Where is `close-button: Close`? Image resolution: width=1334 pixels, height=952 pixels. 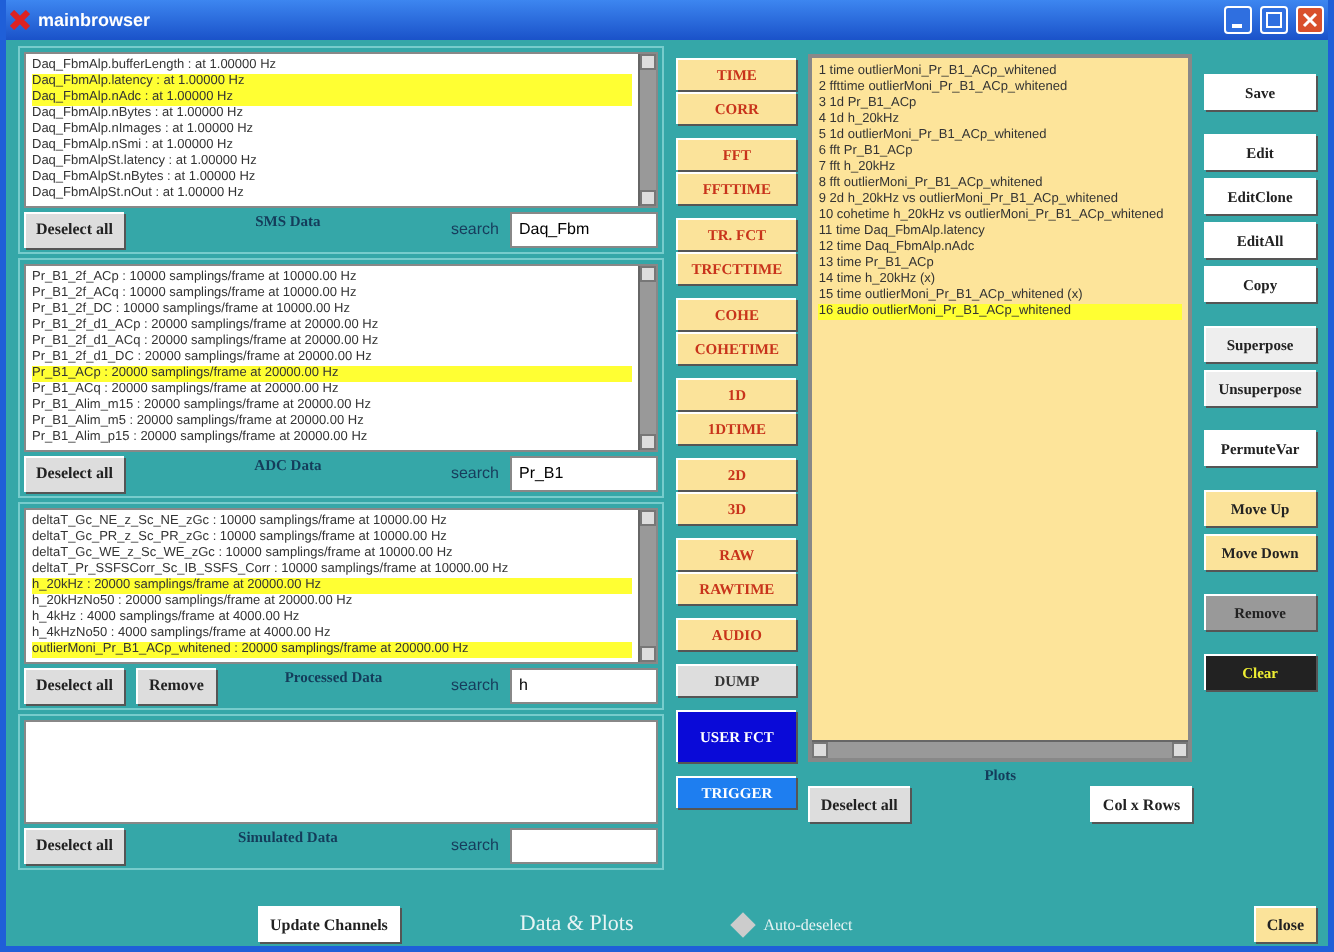 close-button: Close is located at coordinates (1285, 924).